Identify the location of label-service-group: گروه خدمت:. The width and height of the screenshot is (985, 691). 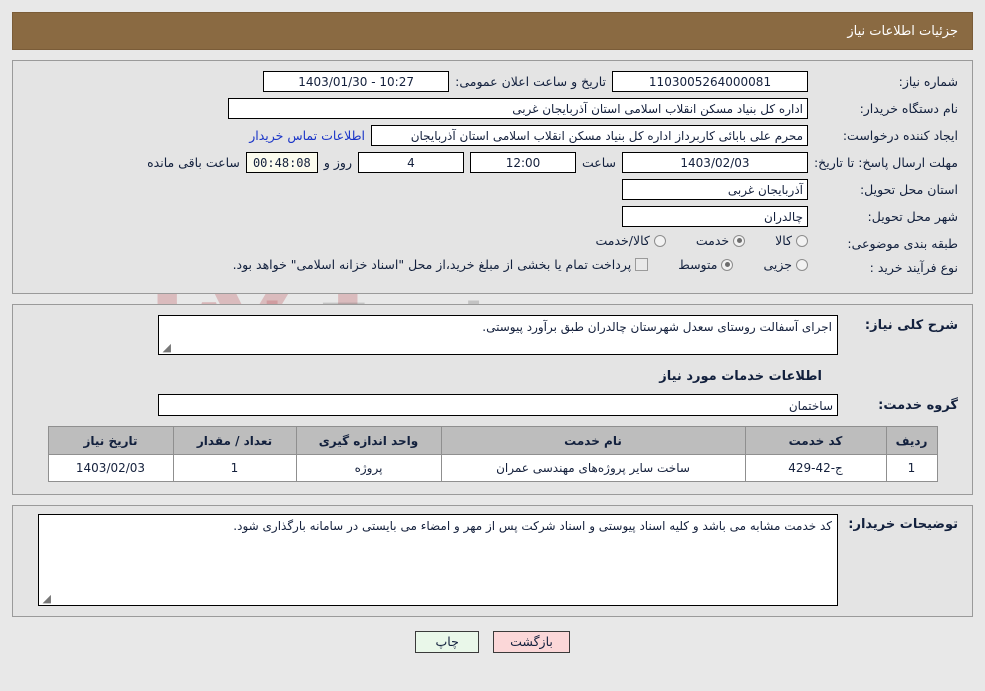
(918, 405).